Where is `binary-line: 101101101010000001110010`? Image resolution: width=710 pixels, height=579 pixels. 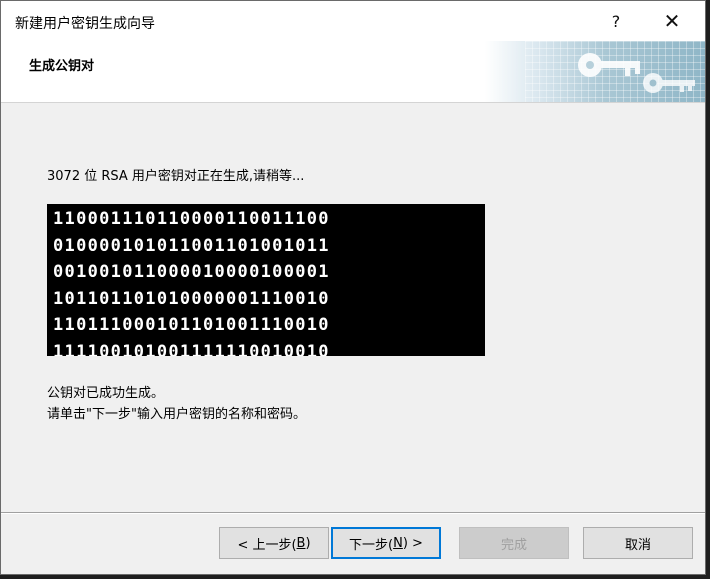 binary-line: 101101101010000001110010 is located at coordinates (191, 298).